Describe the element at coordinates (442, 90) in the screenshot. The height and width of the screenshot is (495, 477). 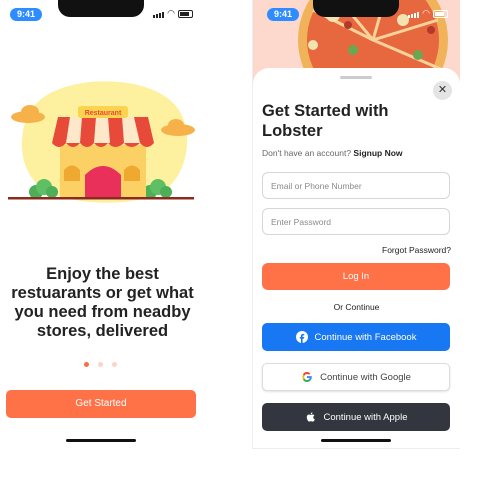
I see `close-icon: ✕` at that location.